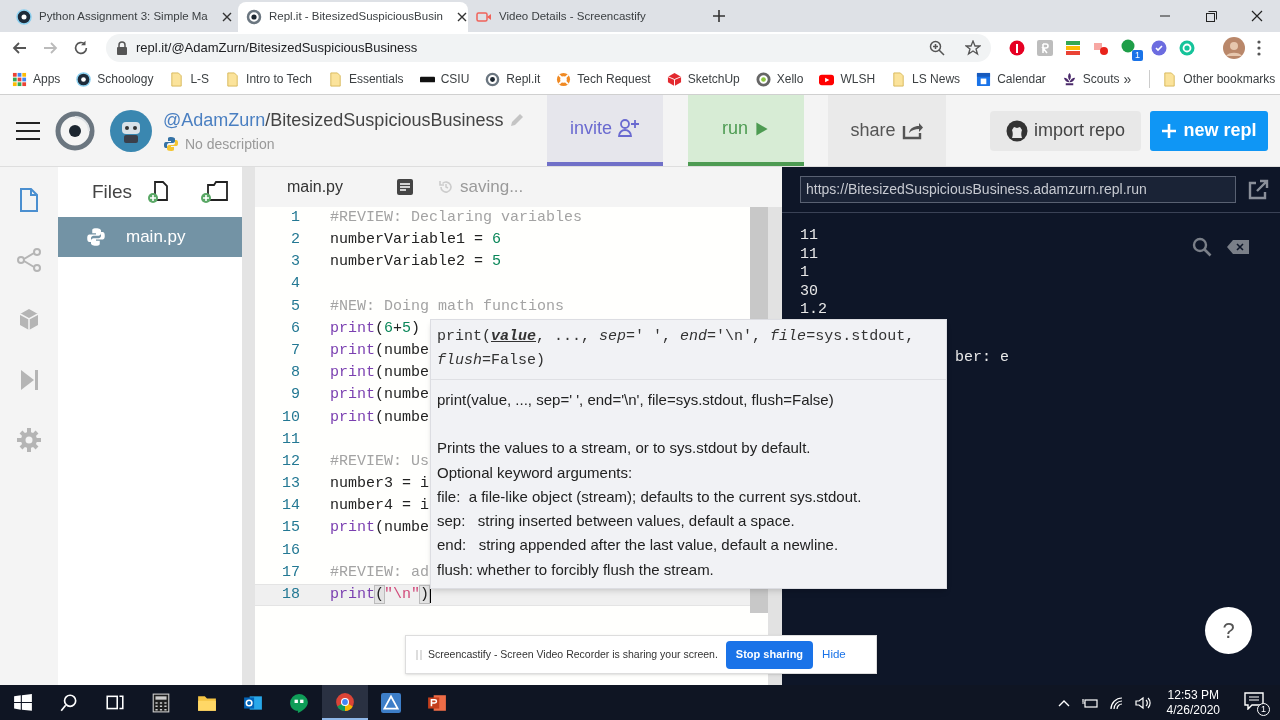  Describe the element at coordinates (290, 484) in the screenshot. I see `line-number: 13` at that location.